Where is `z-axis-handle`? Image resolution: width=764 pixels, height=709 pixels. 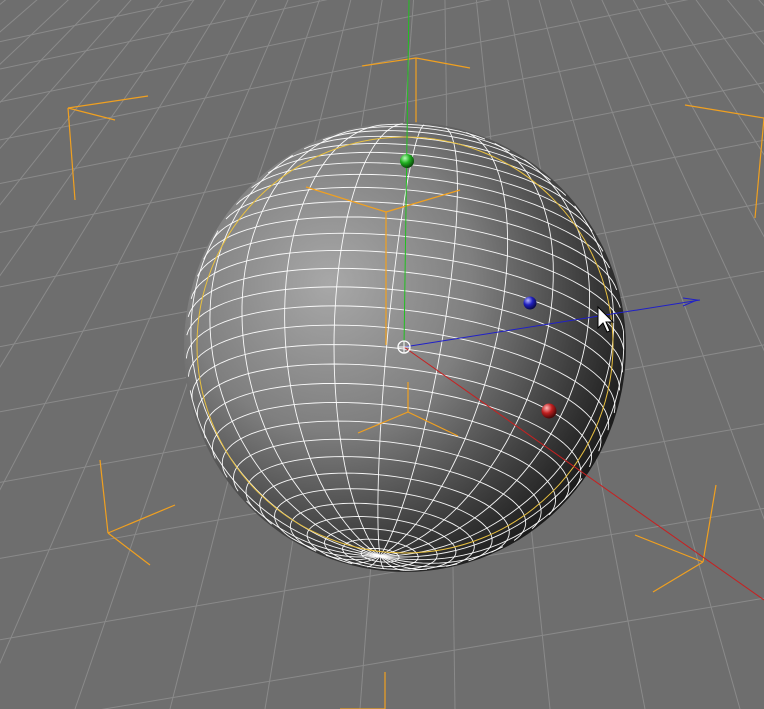
z-axis-handle is located at coordinates (530, 303).